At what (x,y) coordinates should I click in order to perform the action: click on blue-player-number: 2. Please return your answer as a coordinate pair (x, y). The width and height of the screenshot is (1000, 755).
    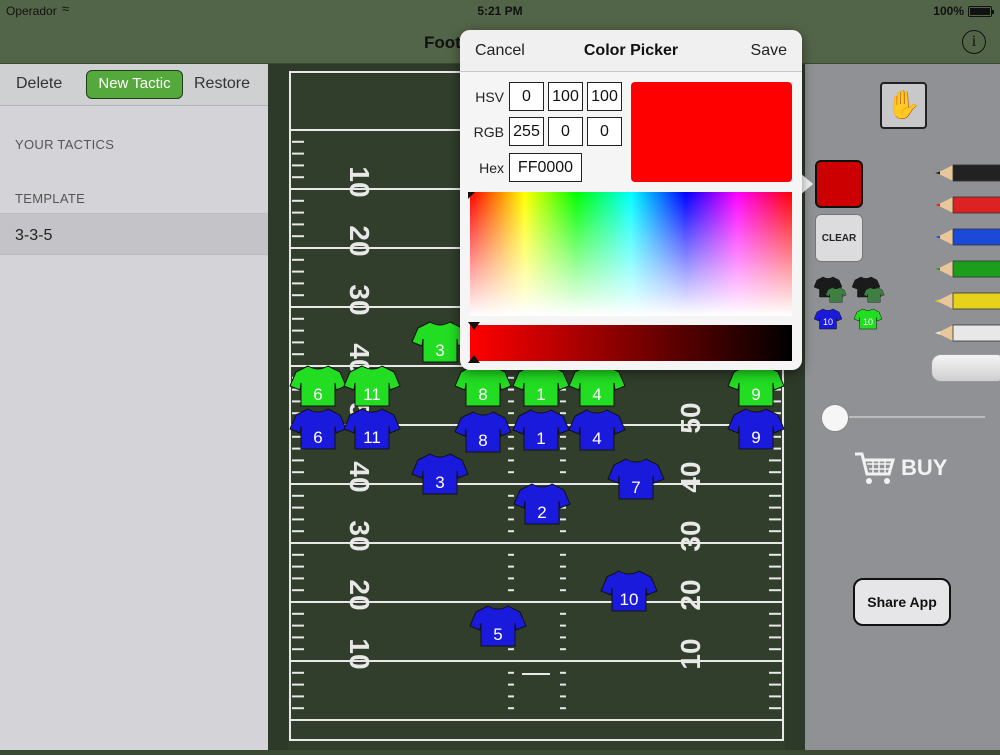
    Looking at the image, I should click on (541, 512).